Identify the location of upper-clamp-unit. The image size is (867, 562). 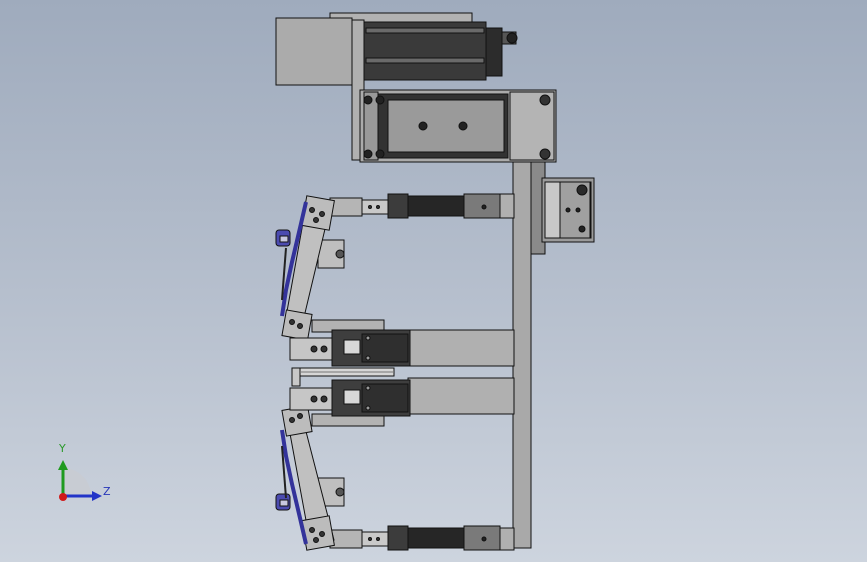
(402, 343).